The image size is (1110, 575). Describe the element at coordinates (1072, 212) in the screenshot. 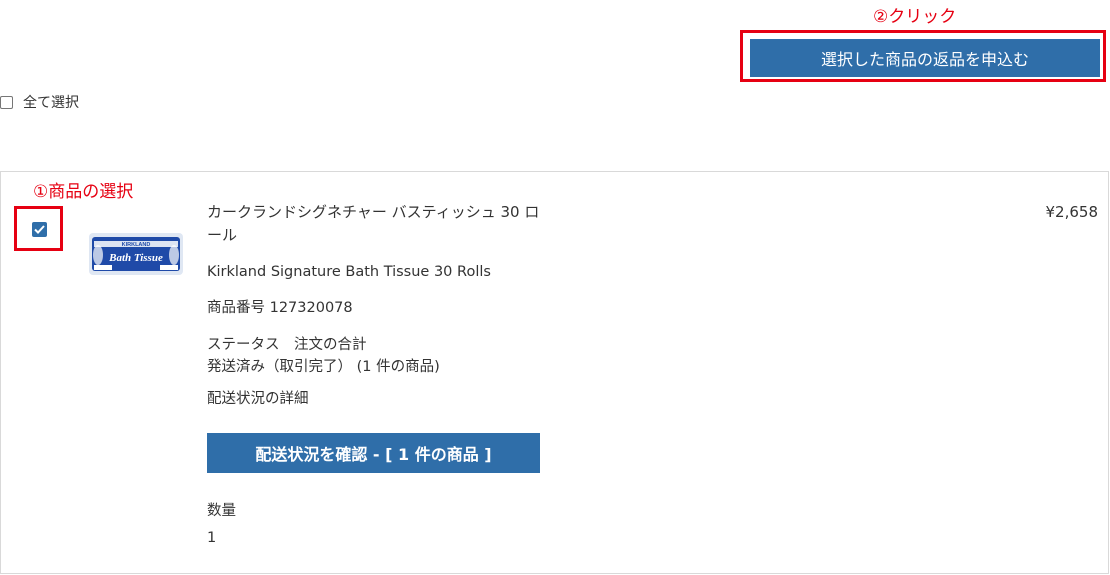

I see `item-price: ¥2,658` at that location.